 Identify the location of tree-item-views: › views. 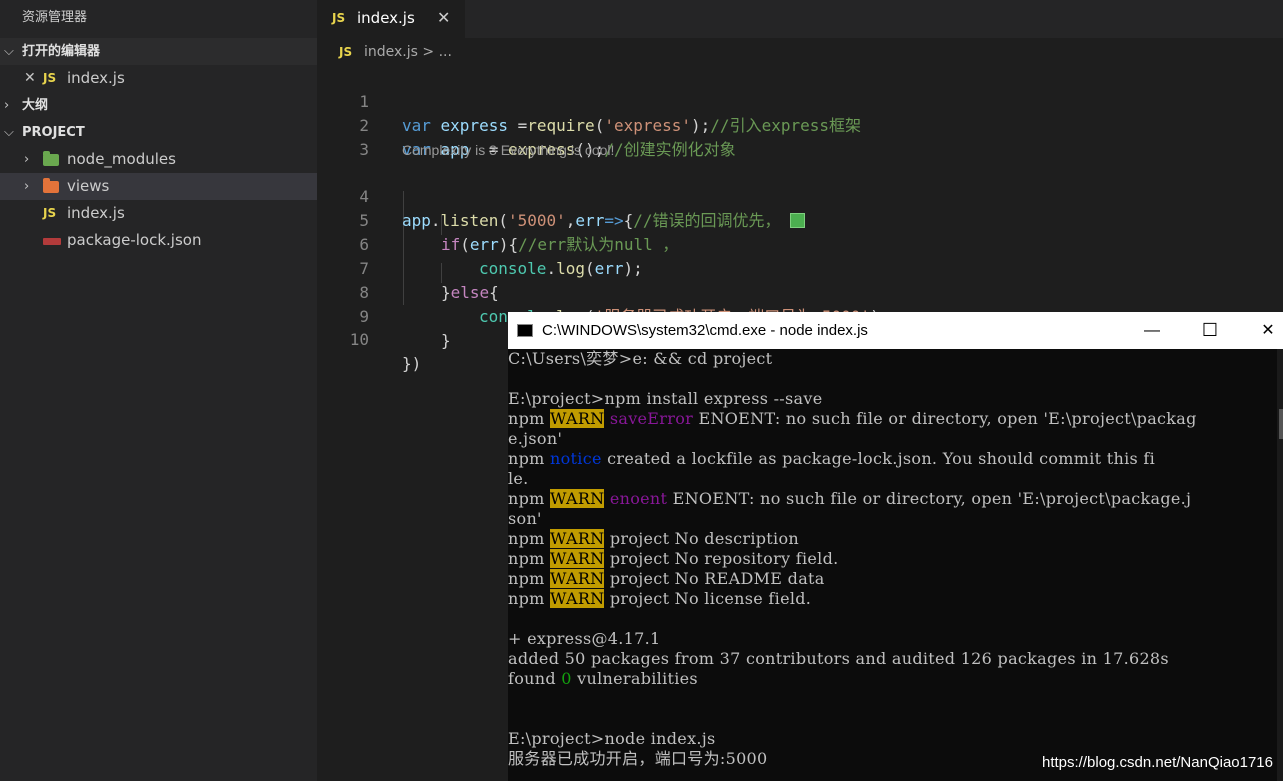
(158, 186).